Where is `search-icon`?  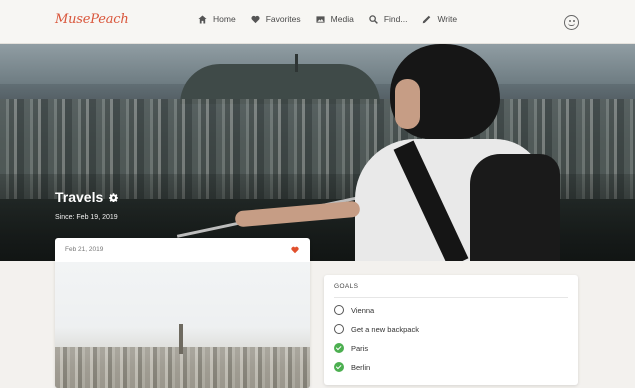
search-icon is located at coordinates (373, 19).